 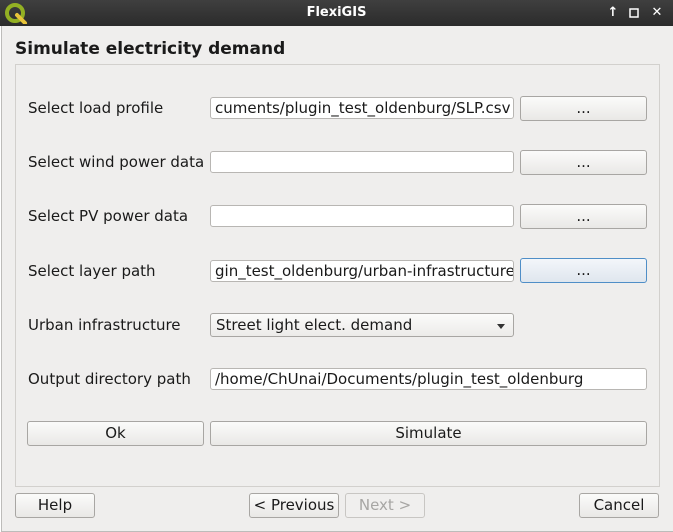 What do you see at coordinates (108, 216) in the screenshot?
I see `pv-power-label: Select PV power data` at bounding box center [108, 216].